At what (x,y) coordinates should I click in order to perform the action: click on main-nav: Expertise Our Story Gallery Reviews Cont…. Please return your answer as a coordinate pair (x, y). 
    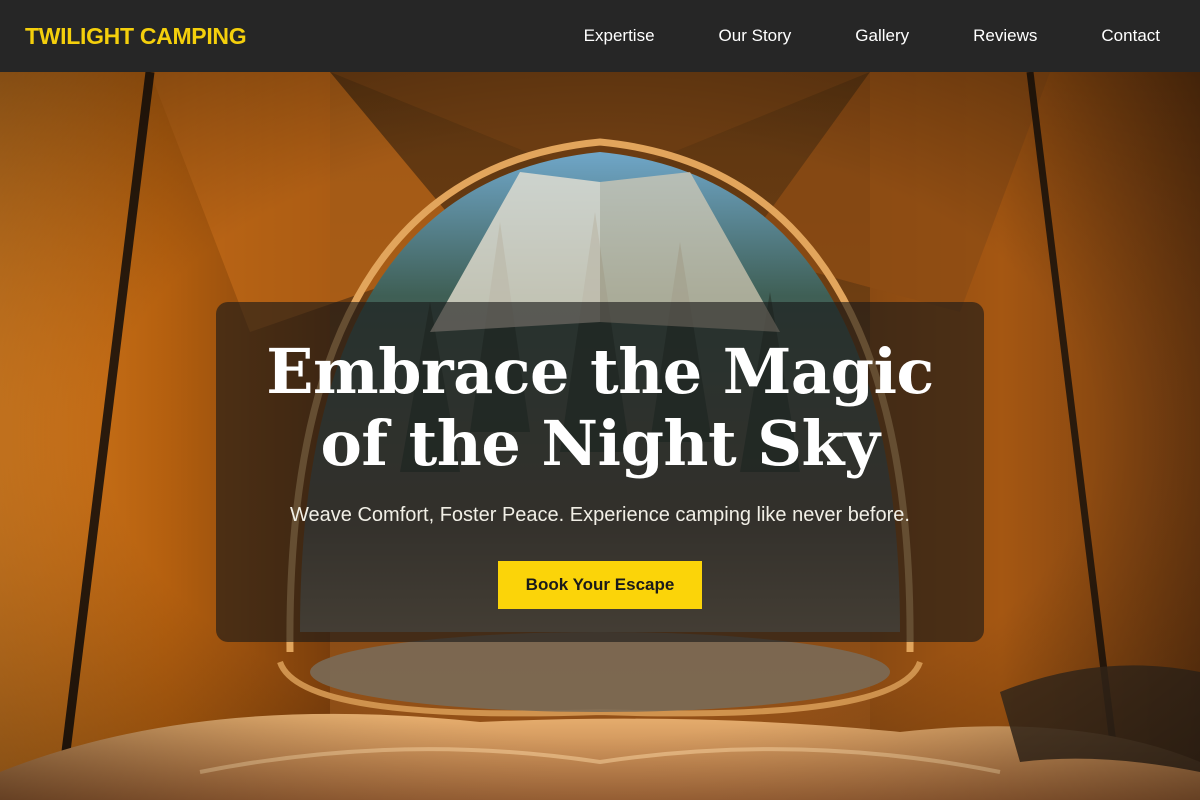
    Looking at the image, I should click on (872, 36).